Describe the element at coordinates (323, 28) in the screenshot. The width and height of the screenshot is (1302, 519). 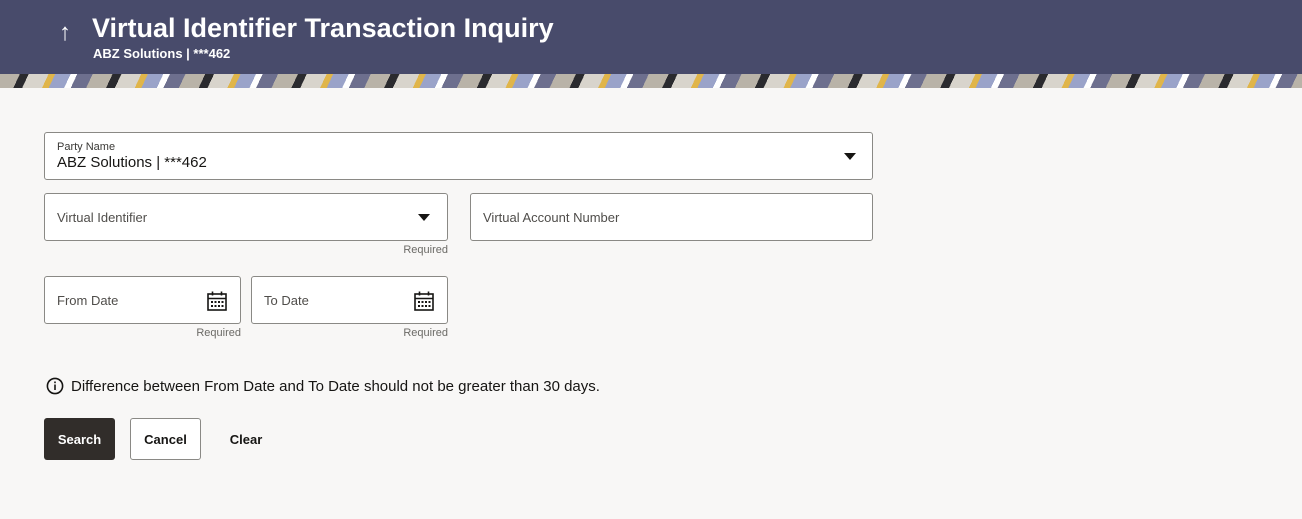
I see `page-title: Virtual Identifier Transaction Inquiry` at that location.